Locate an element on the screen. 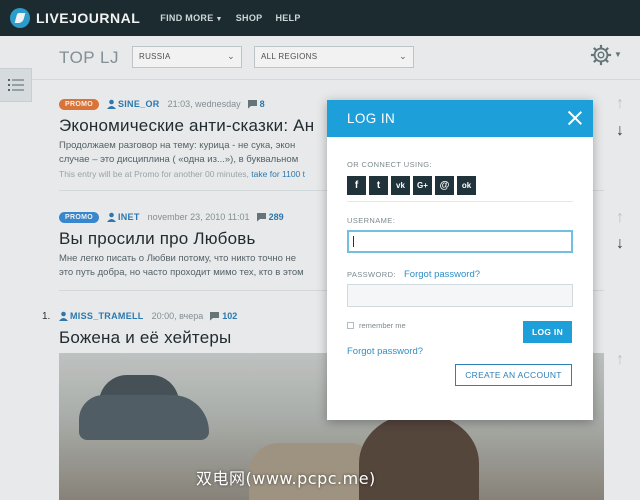 The height and width of the screenshot is (500, 640). login-button: LOG IN is located at coordinates (547, 332).